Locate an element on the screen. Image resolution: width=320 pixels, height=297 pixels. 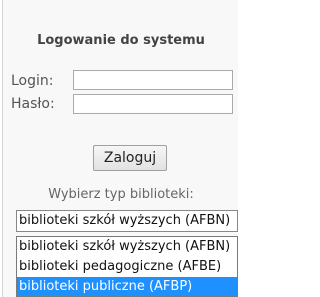
option-afbn: biblioteki szkół wyższych (AFBN) is located at coordinates (127, 247).